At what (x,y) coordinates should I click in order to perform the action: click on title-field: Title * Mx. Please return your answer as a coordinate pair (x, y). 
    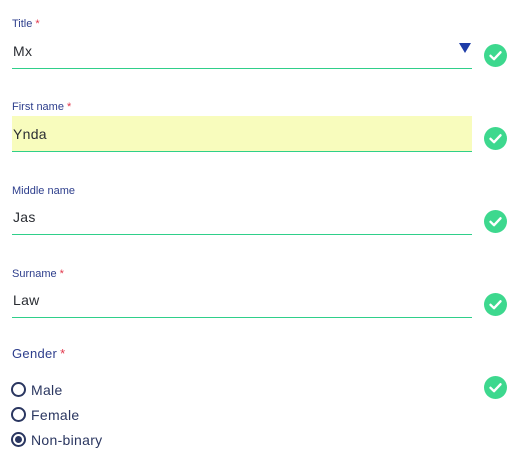
    Looking at the image, I should click on (242, 44).